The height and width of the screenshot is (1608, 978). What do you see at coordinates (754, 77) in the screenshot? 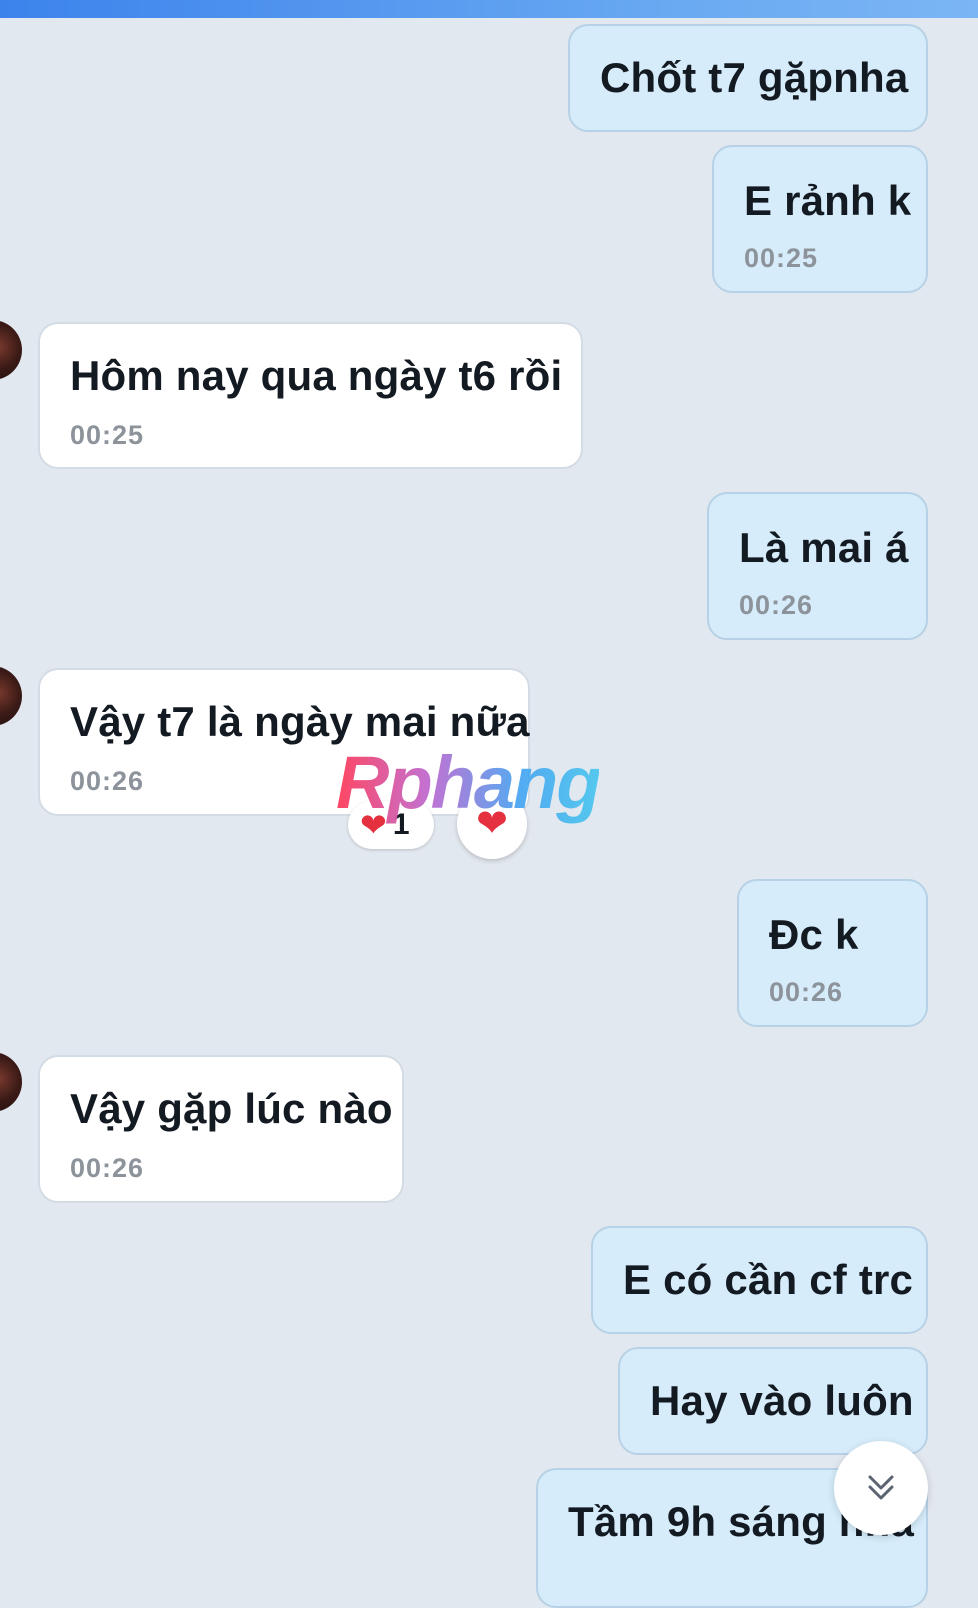
I see `message-text: Chốt t7 gặpnha` at bounding box center [754, 77].